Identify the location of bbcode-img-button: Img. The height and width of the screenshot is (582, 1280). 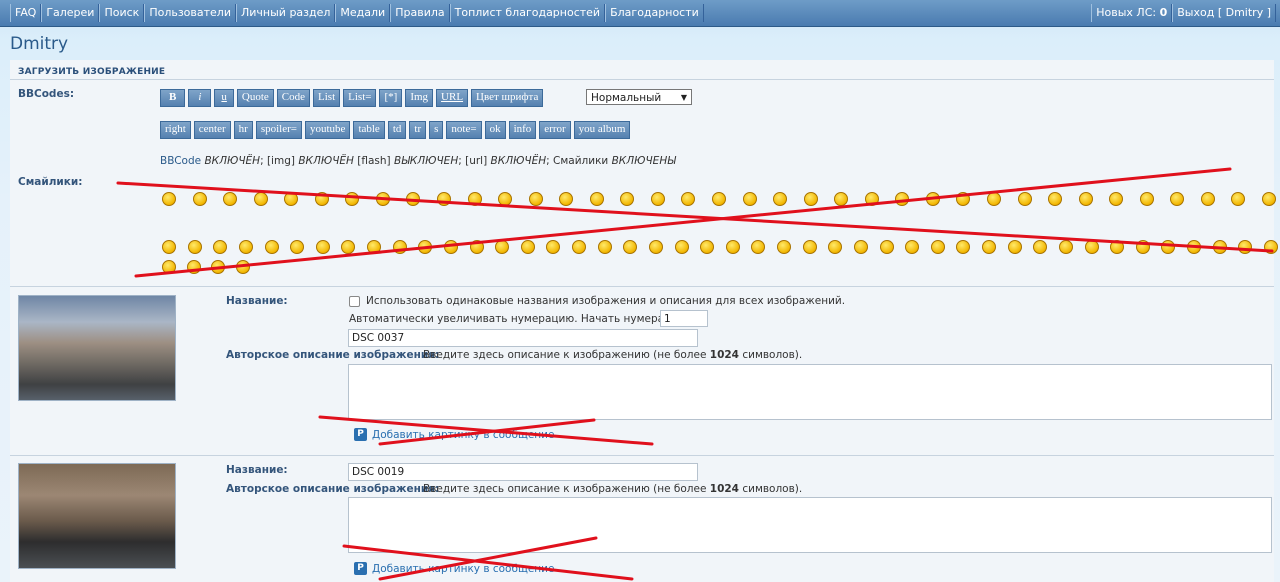
(419, 98).